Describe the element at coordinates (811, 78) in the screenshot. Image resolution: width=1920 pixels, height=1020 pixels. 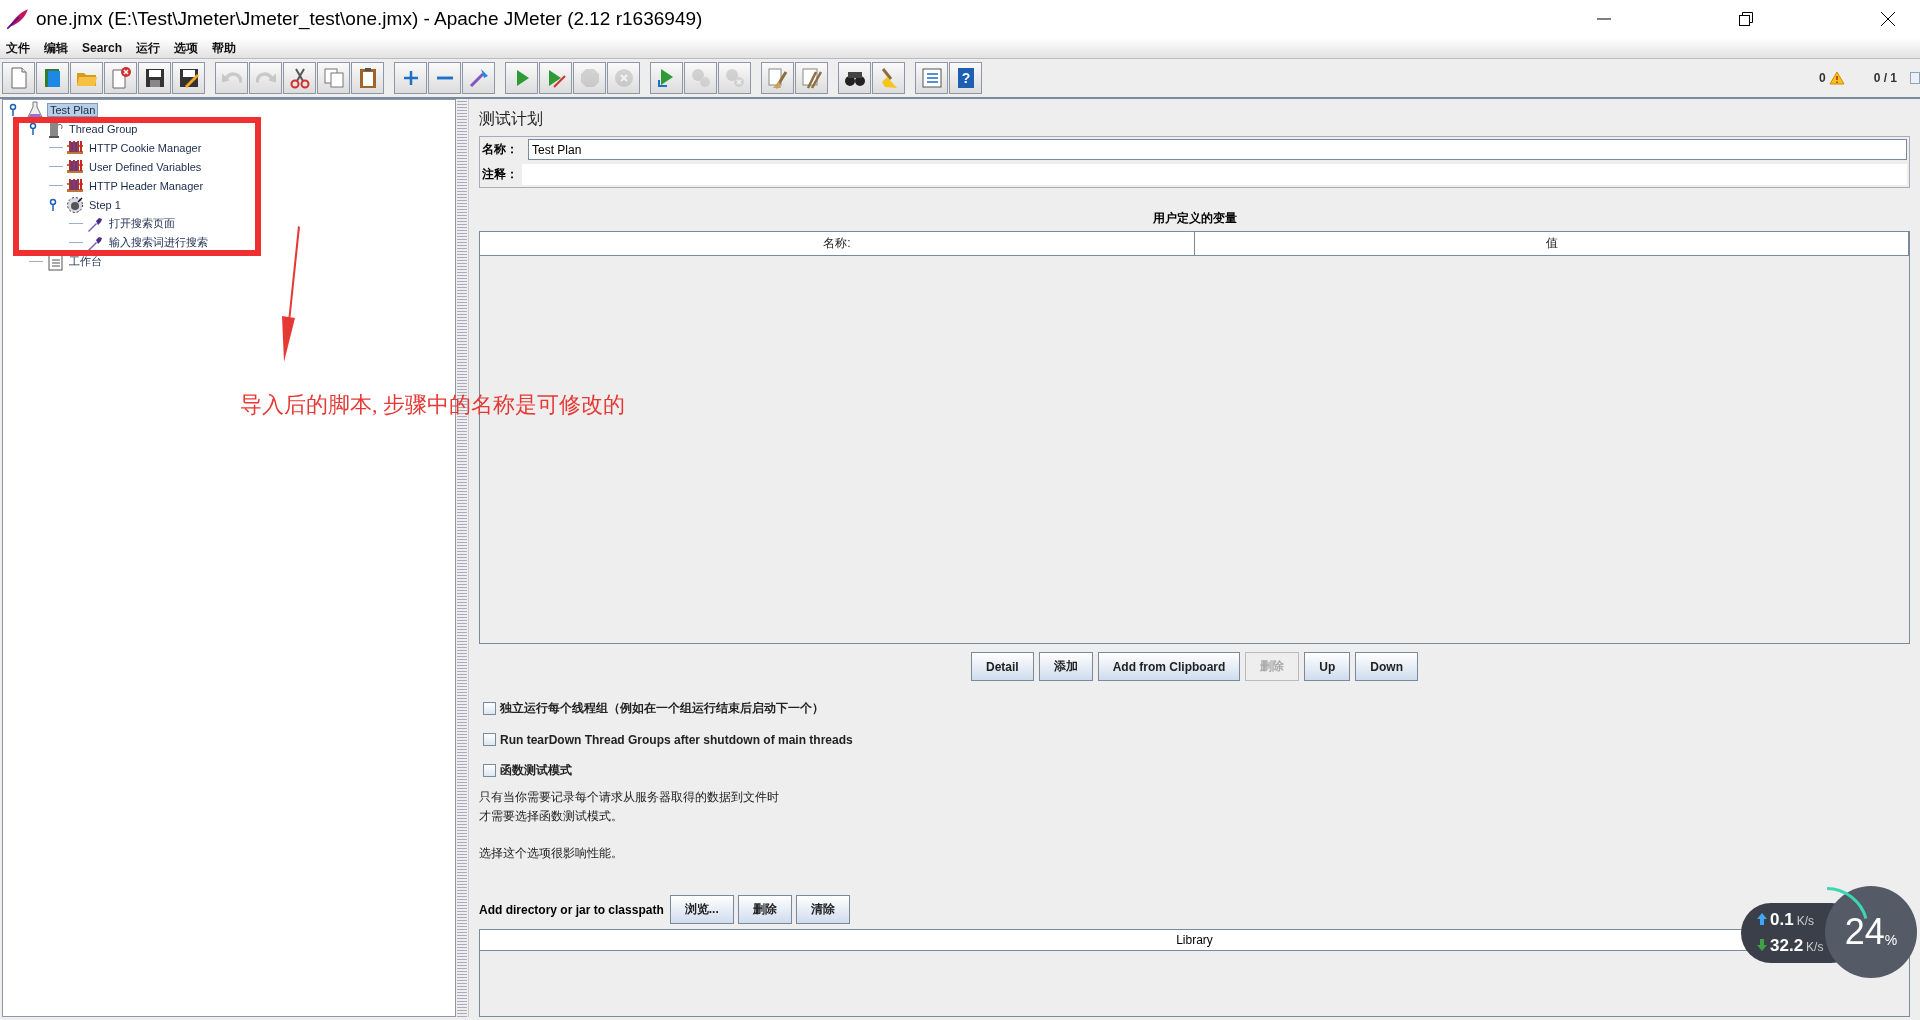
I see `brooms-icon` at that location.